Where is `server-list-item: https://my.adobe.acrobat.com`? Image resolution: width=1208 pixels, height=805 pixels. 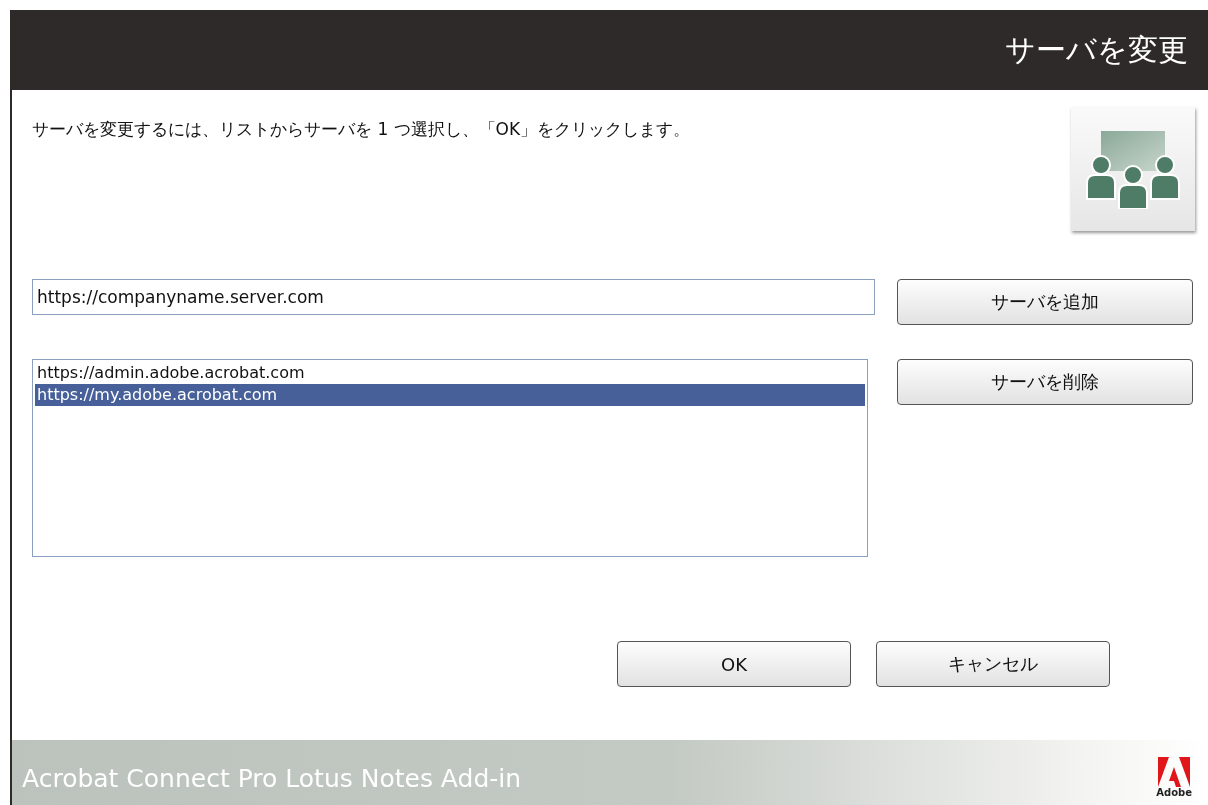
server-list-item: https://my.adobe.acrobat.com is located at coordinates (450, 395).